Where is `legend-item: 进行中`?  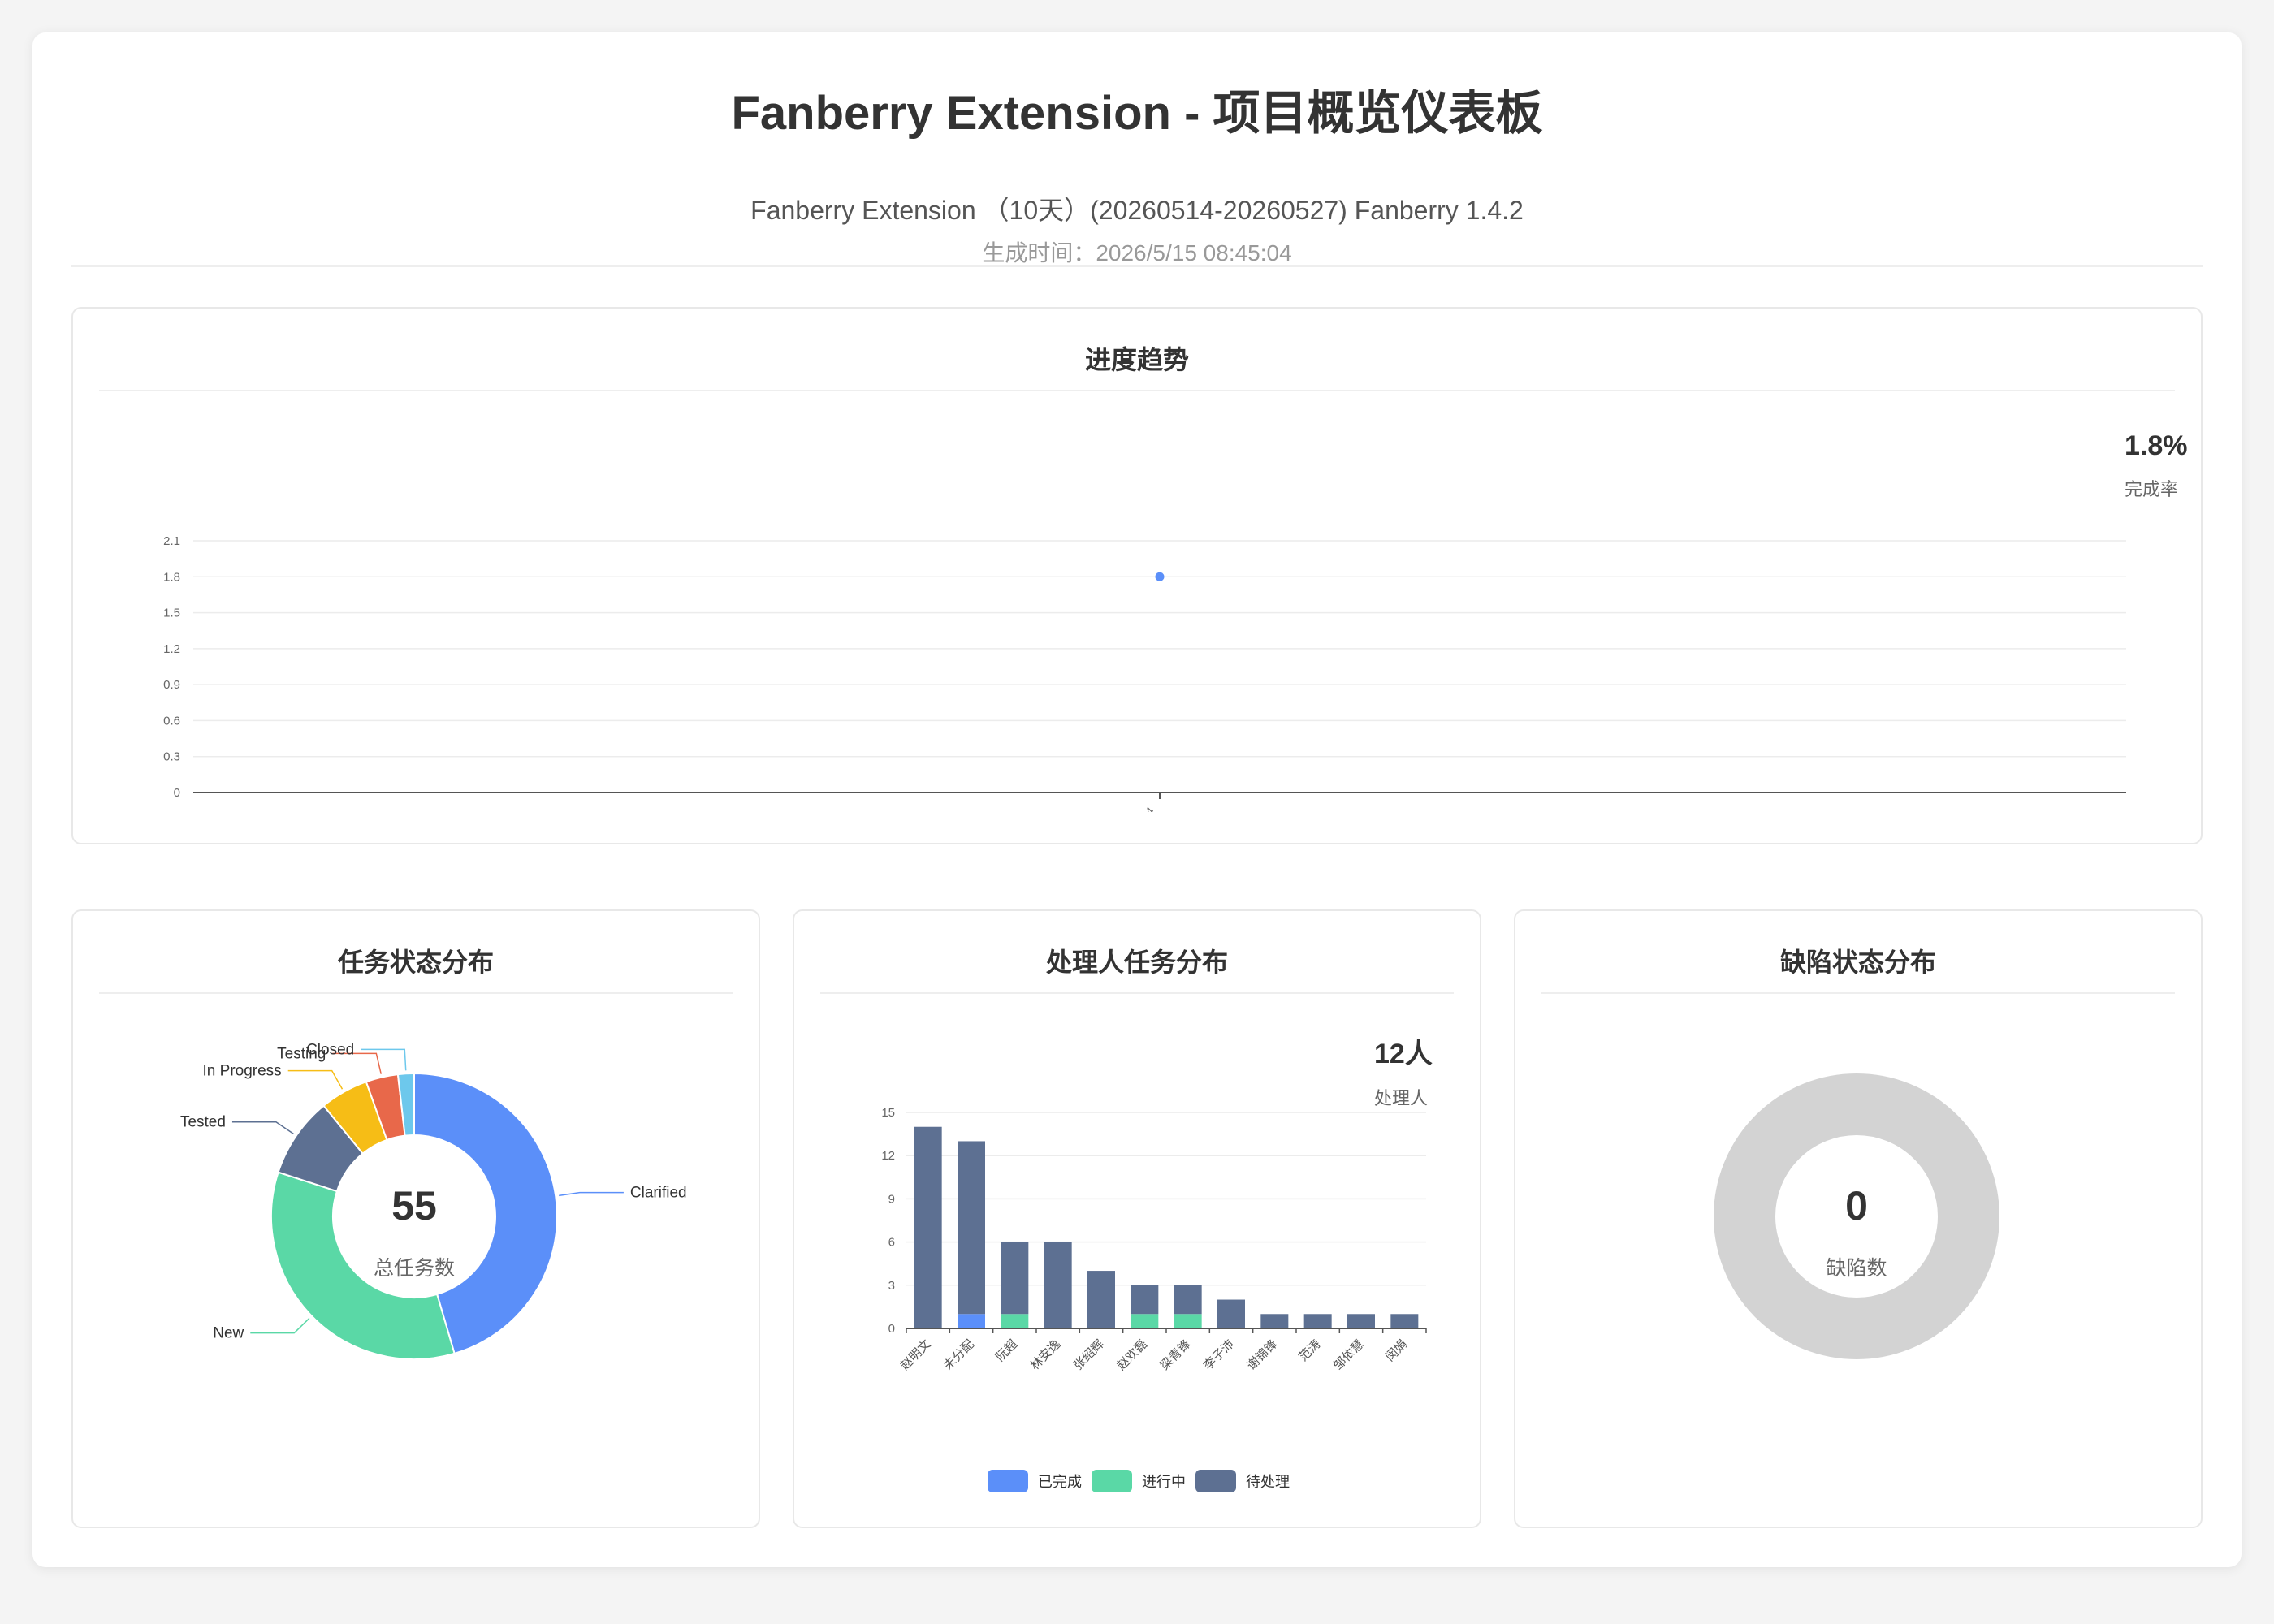 legend-item: 进行中 is located at coordinates (1139, 1481).